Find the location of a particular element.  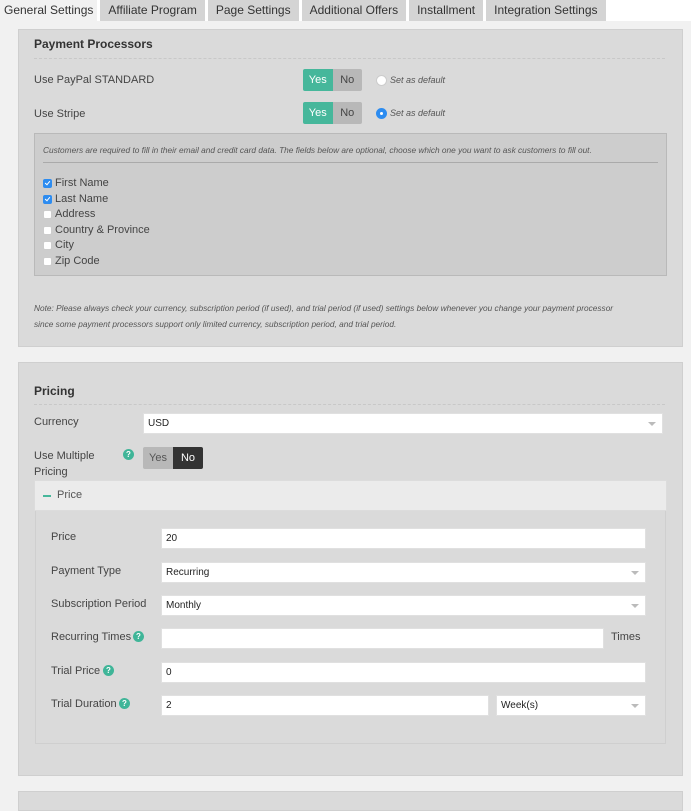

recurring-times-label: Recurring Times is located at coordinates (91, 637).